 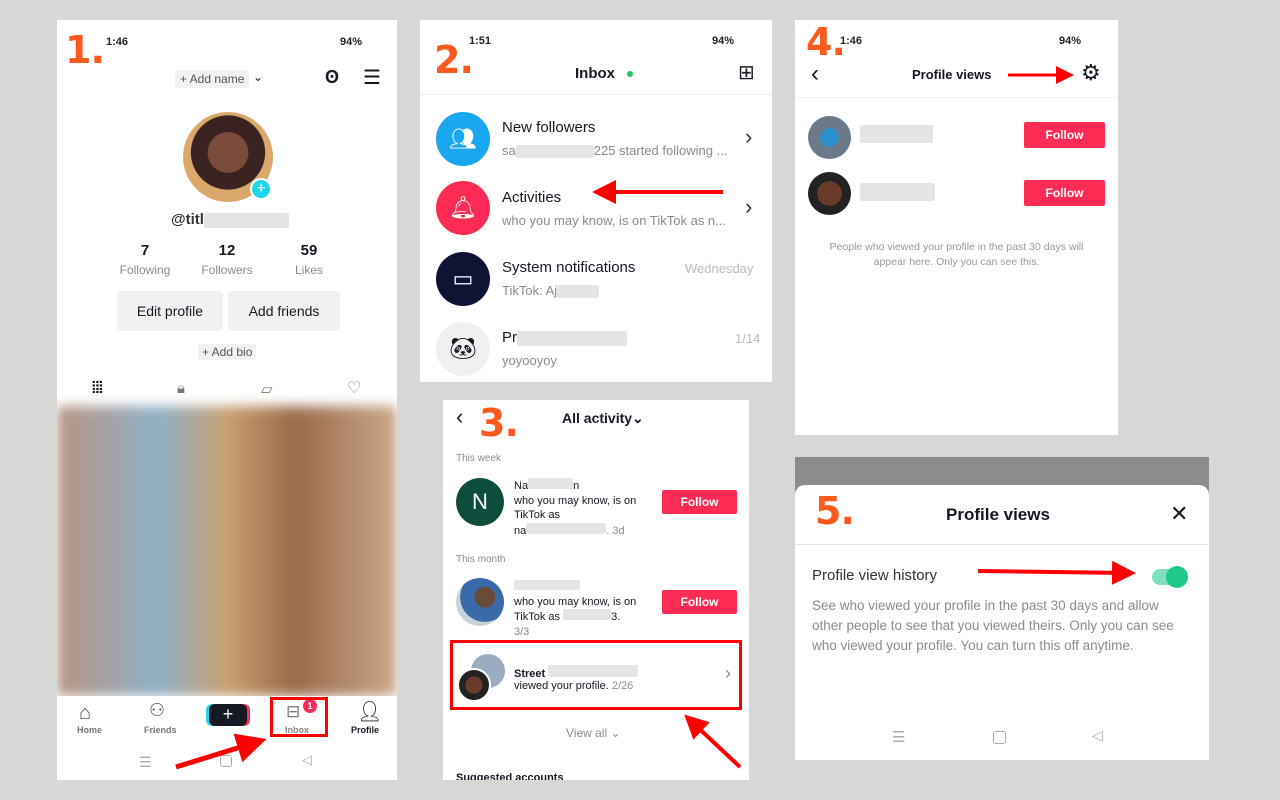 I want to click on arrow-to-profile-view, so click(x=713, y=741).